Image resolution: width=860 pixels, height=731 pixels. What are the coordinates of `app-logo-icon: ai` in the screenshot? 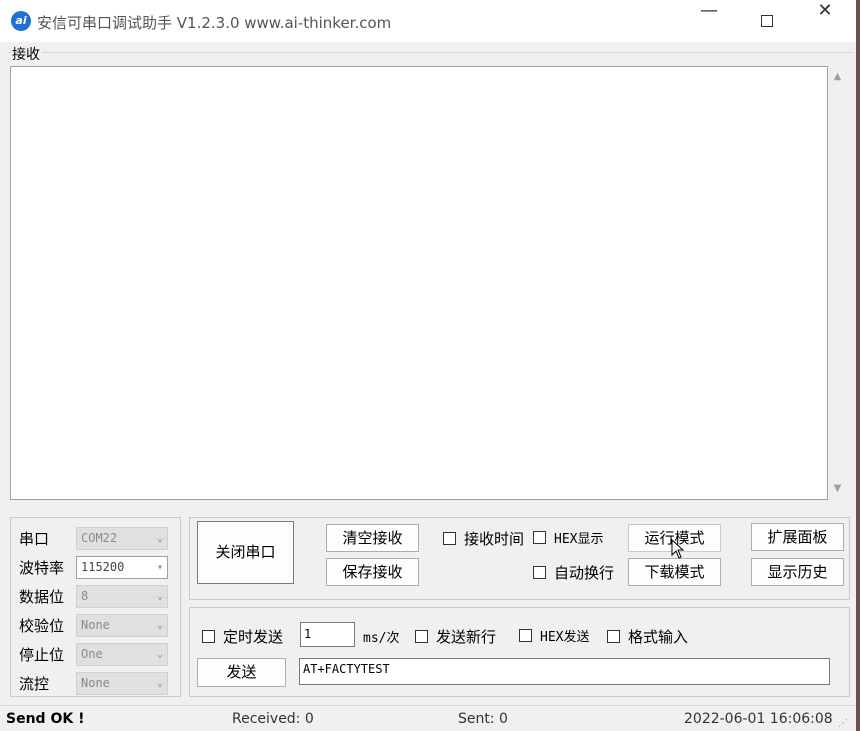 It's located at (21, 21).